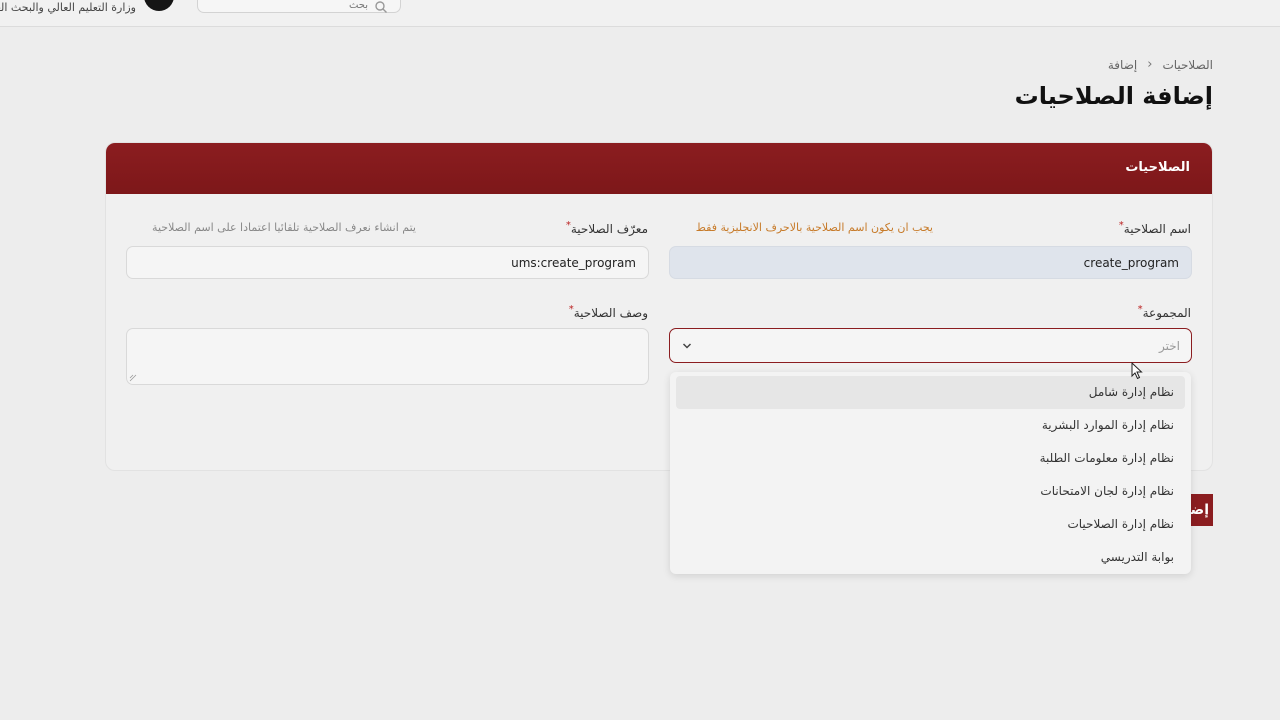  I want to click on ministry-name: وزارة التعليم العالي والبحث العلمي, so click(68, 7).